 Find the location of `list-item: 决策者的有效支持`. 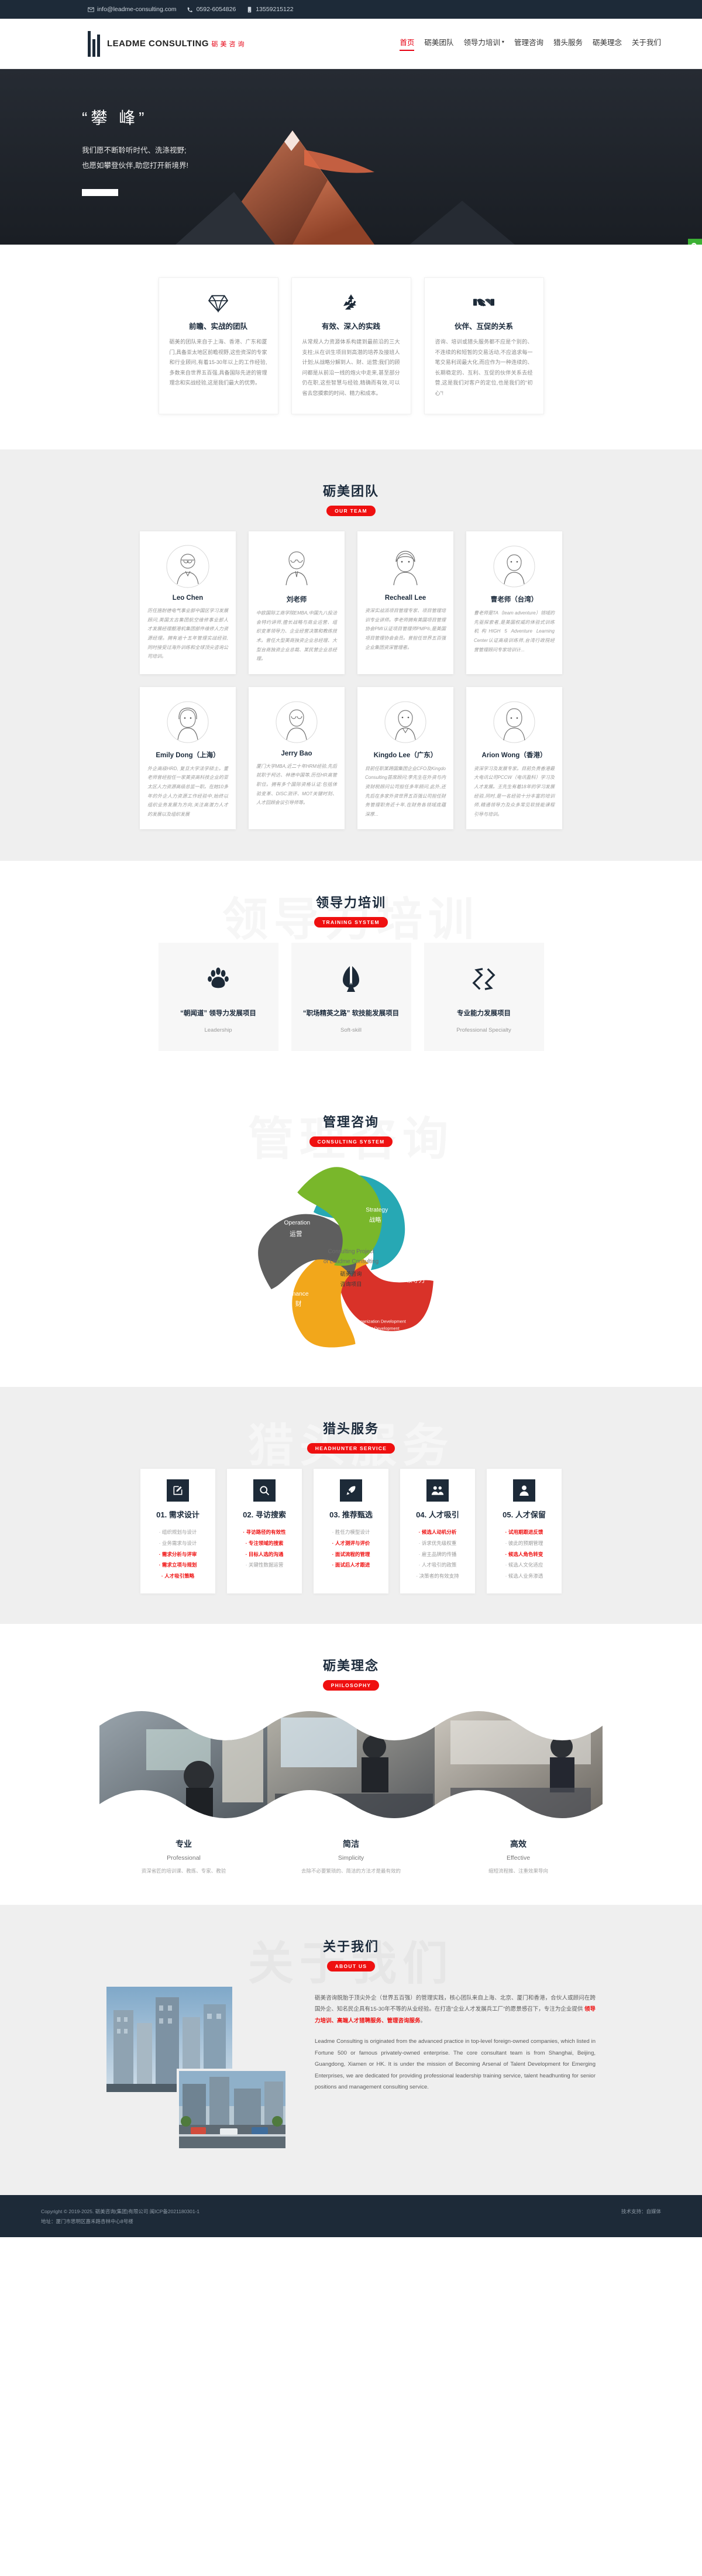

list-item: 决策者的有效支持 is located at coordinates (437, 1577).